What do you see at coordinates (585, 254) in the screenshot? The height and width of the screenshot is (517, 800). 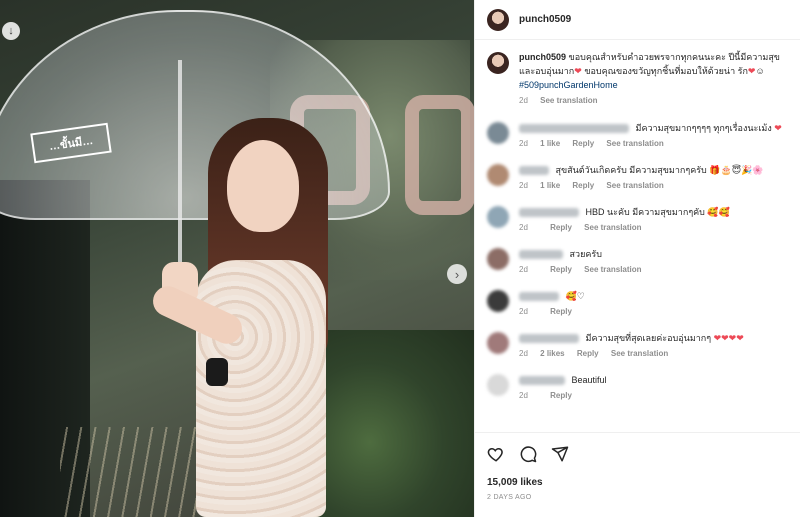 I see `comment-text: สวยครับ` at bounding box center [585, 254].